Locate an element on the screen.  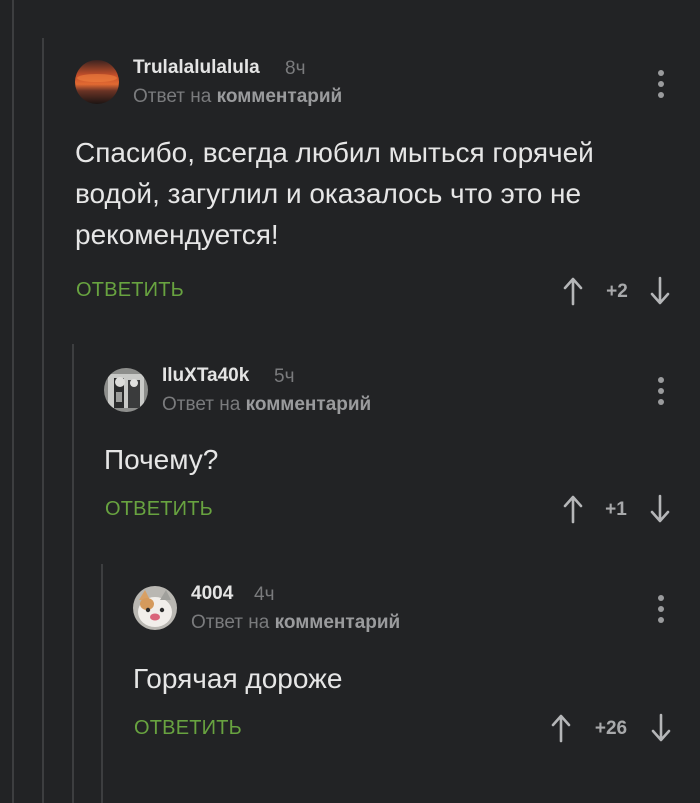
comment-time: 4ч is located at coordinates (264, 594).